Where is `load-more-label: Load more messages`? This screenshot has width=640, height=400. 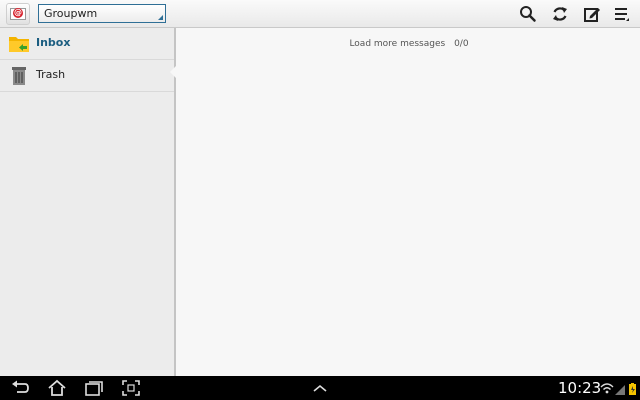
load-more-label: Load more messages is located at coordinates (397, 44).